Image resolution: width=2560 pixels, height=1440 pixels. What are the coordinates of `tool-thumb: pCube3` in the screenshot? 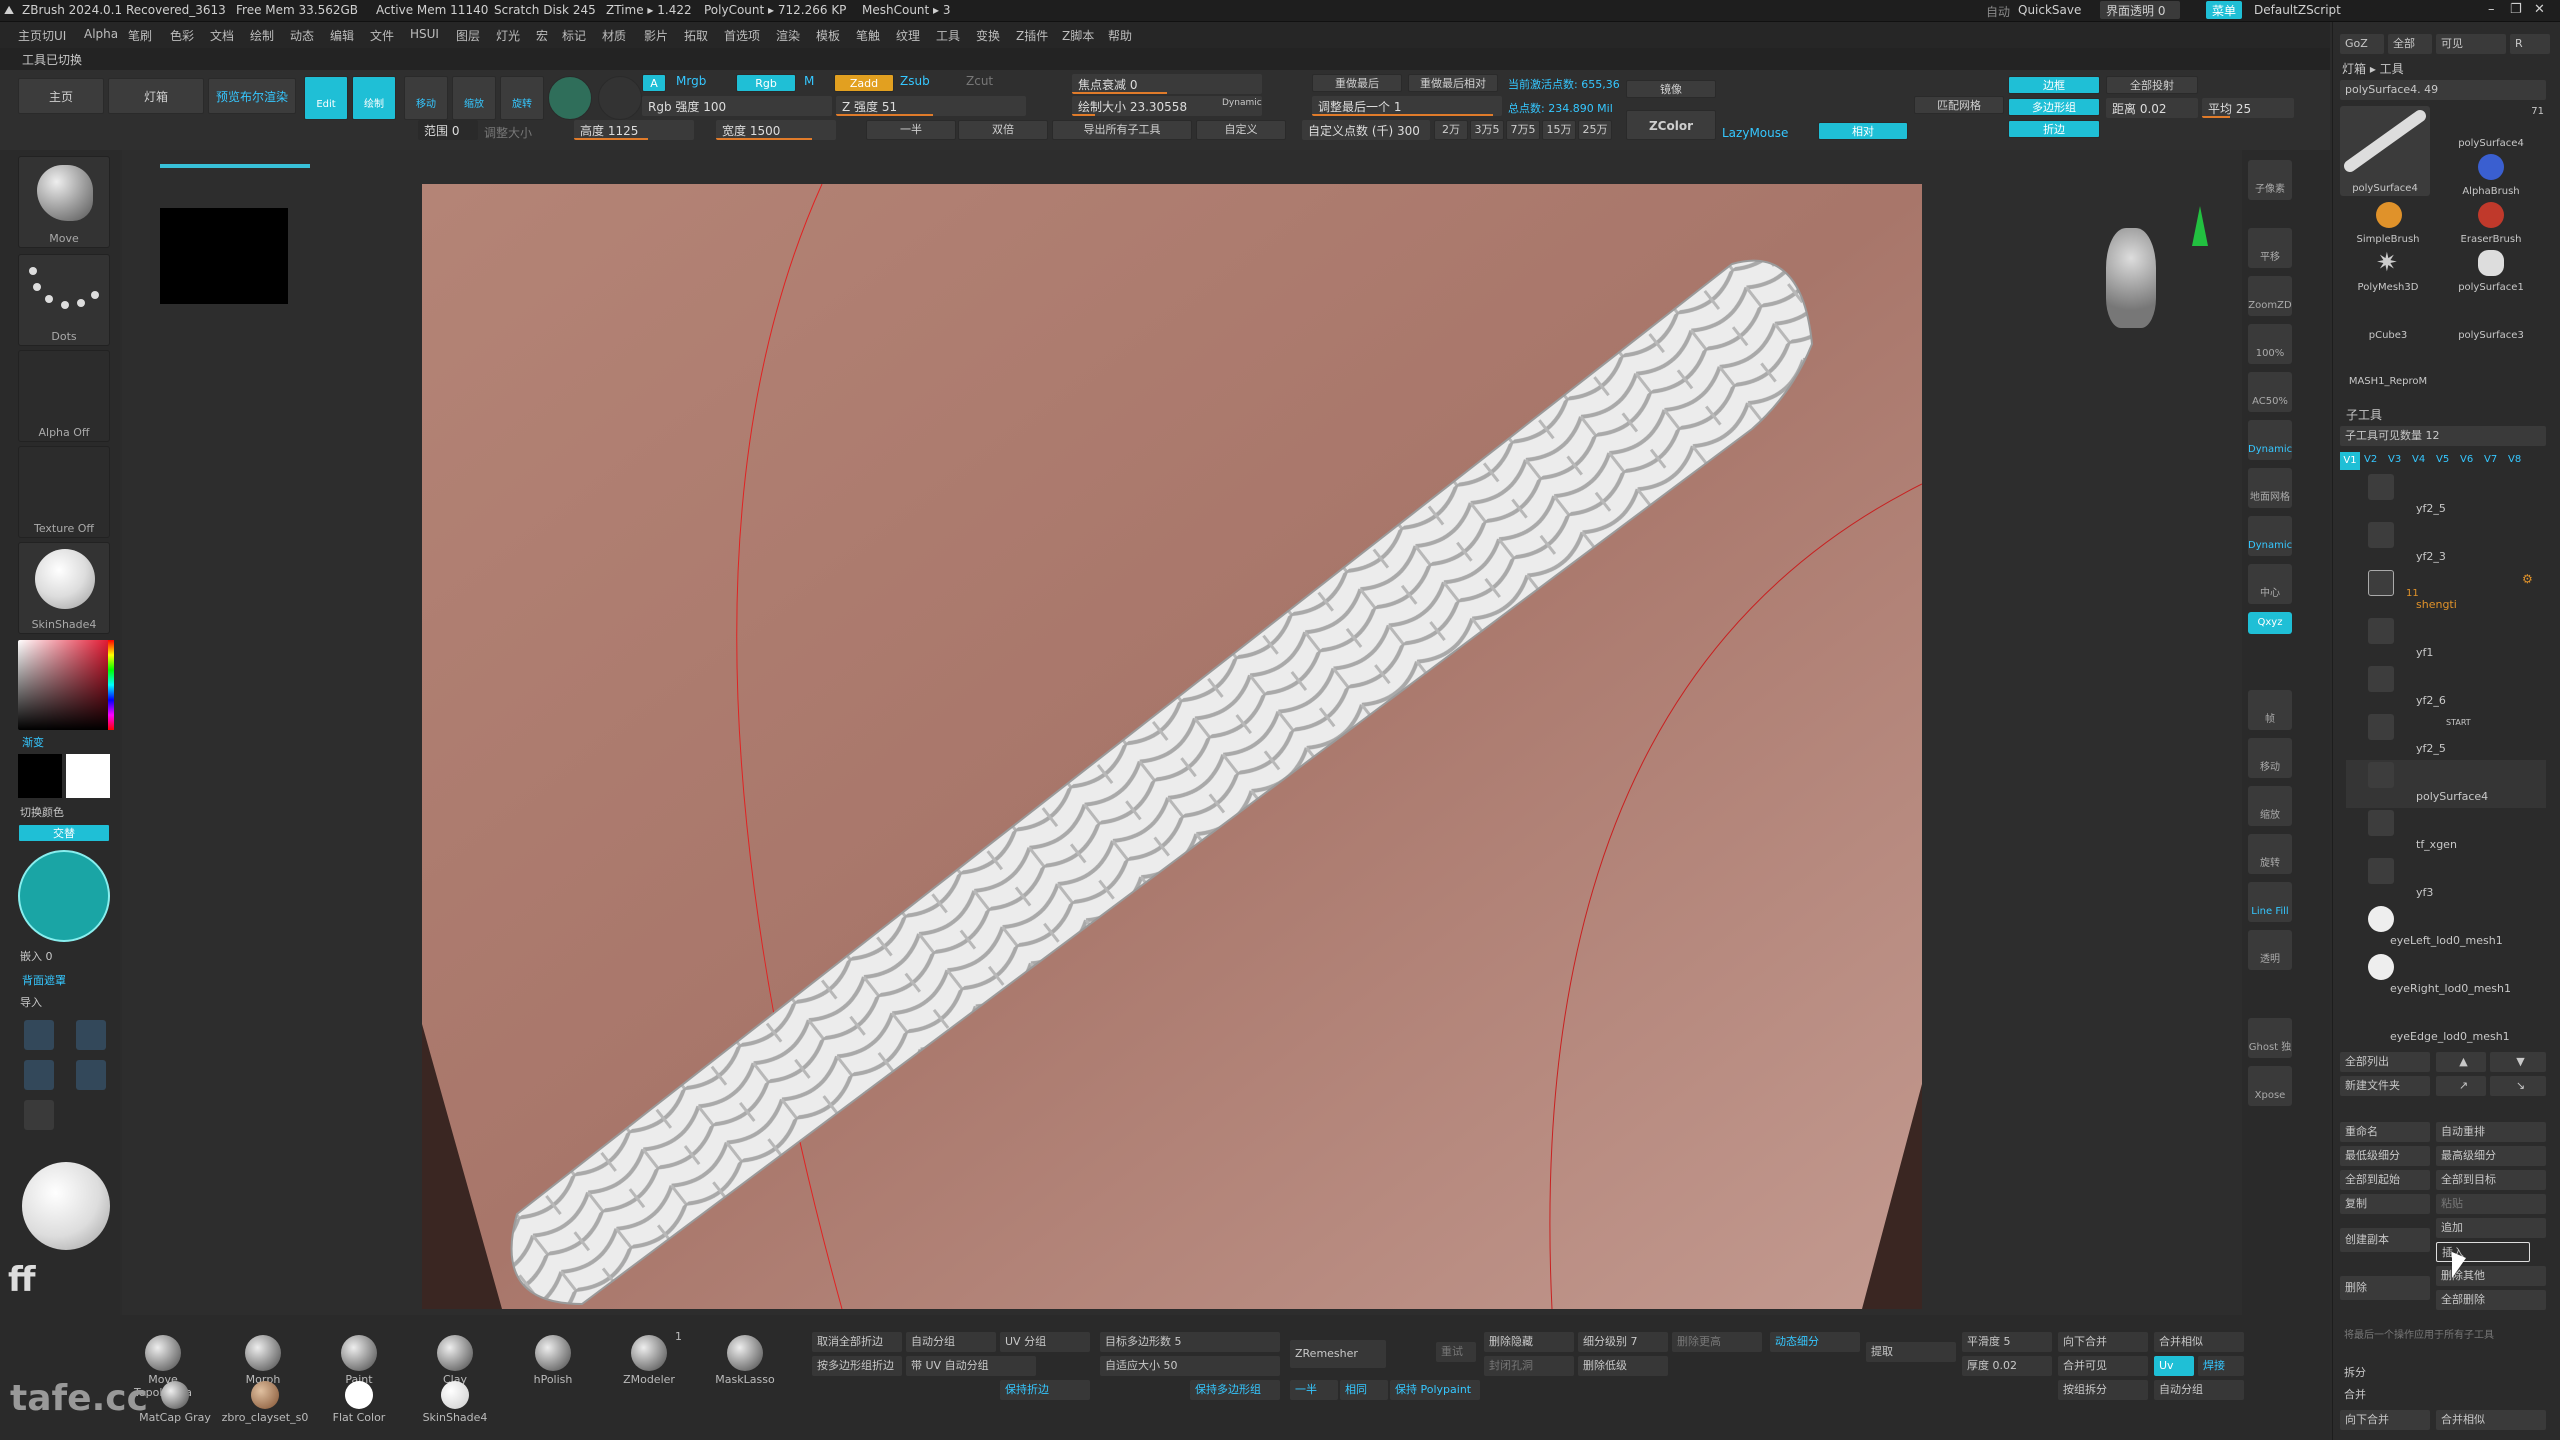 It's located at (2388, 321).